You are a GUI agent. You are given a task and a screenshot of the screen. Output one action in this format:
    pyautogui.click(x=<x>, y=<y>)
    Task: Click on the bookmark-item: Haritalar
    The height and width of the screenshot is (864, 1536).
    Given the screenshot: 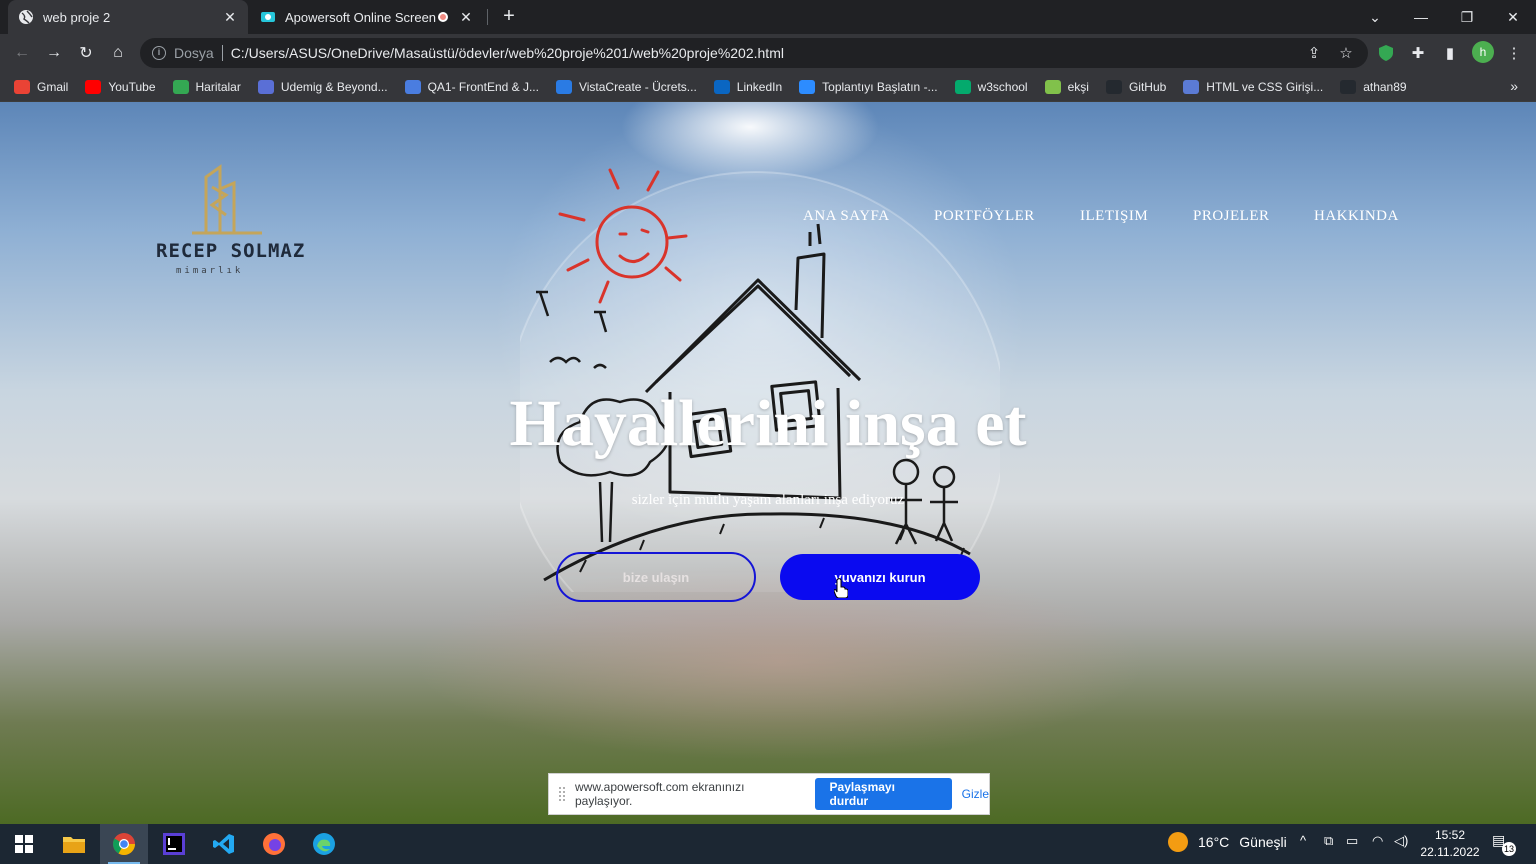 What is the action you would take?
    pyautogui.click(x=206, y=86)
    